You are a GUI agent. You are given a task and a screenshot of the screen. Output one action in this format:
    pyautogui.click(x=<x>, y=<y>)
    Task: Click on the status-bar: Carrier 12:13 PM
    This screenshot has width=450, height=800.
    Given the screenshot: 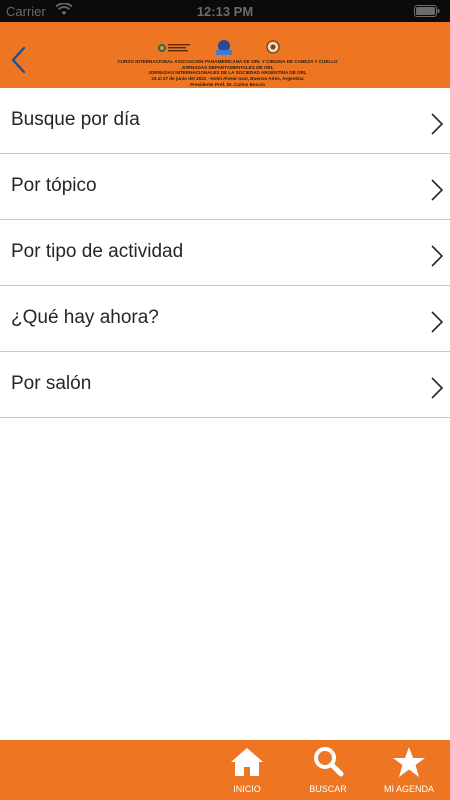 What is the action you would take?
    pyautogui.click(x=225, y=11)
    